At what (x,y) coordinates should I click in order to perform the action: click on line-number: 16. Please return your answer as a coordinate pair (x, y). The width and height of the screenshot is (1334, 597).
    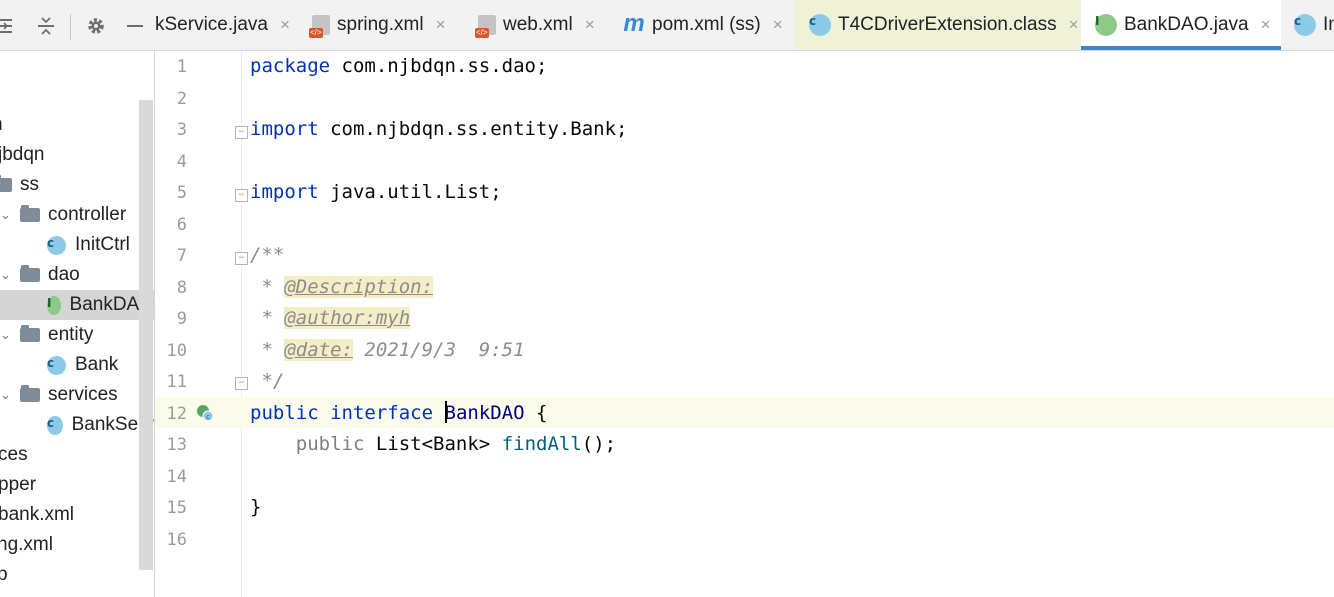
    Looking at the image, I should click on (176, 540).